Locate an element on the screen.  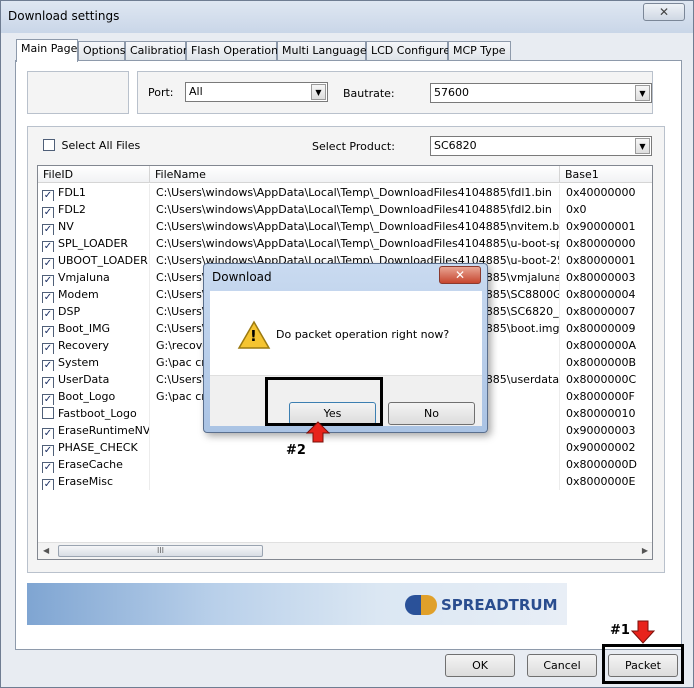
no-button: No is located at coordinates (431, 413).